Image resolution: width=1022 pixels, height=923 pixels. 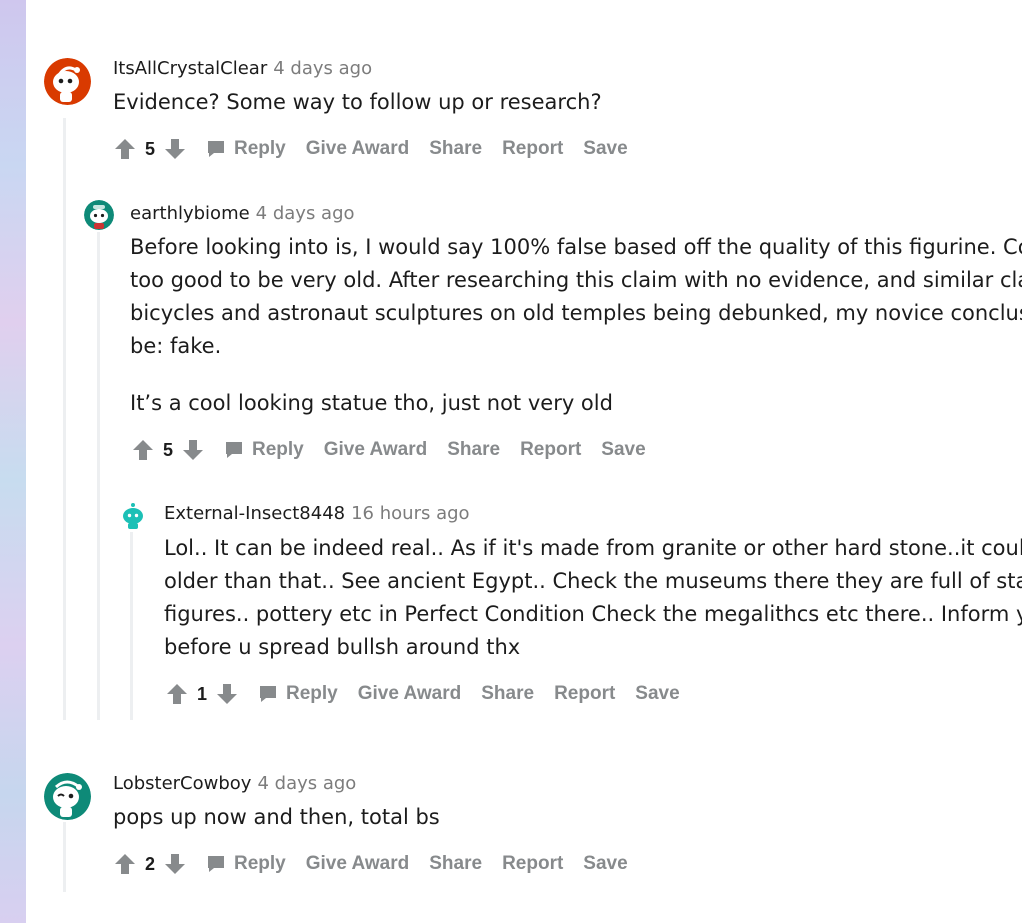 What do you see at coordinates (176, 346) in the screenshot?
I see `comment-line: be: fake.` at bounding box center [176, 346].